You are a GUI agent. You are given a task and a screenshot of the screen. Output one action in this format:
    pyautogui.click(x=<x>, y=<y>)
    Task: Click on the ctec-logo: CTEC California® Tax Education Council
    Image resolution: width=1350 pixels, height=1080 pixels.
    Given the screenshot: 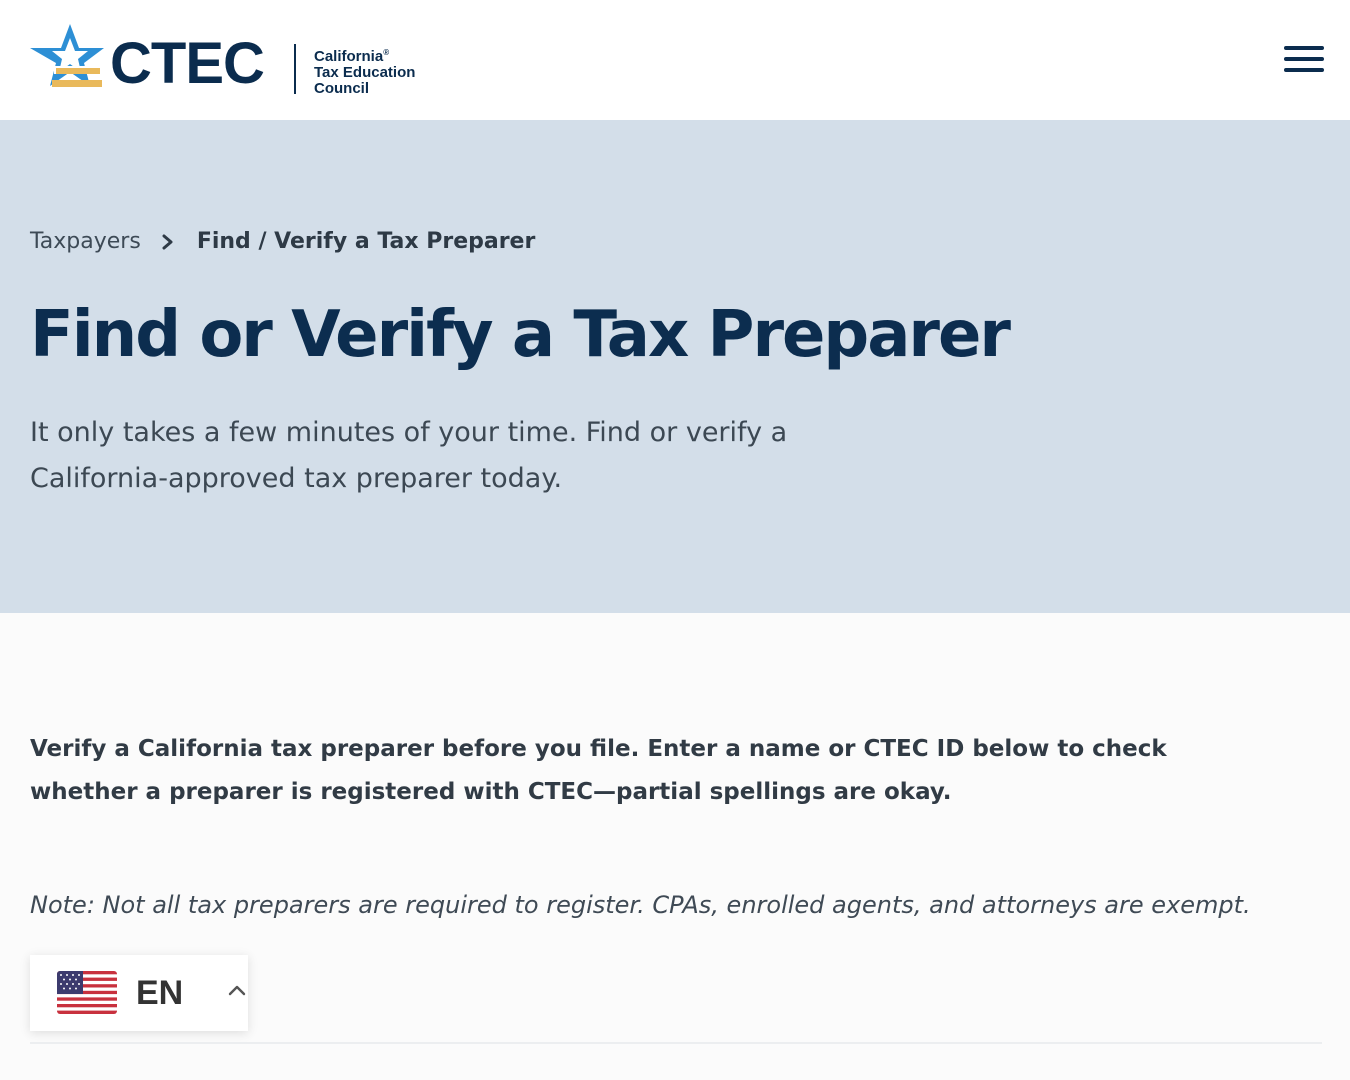 What is the action you would take?
    pyautogui.click(x=236, y=59)
    